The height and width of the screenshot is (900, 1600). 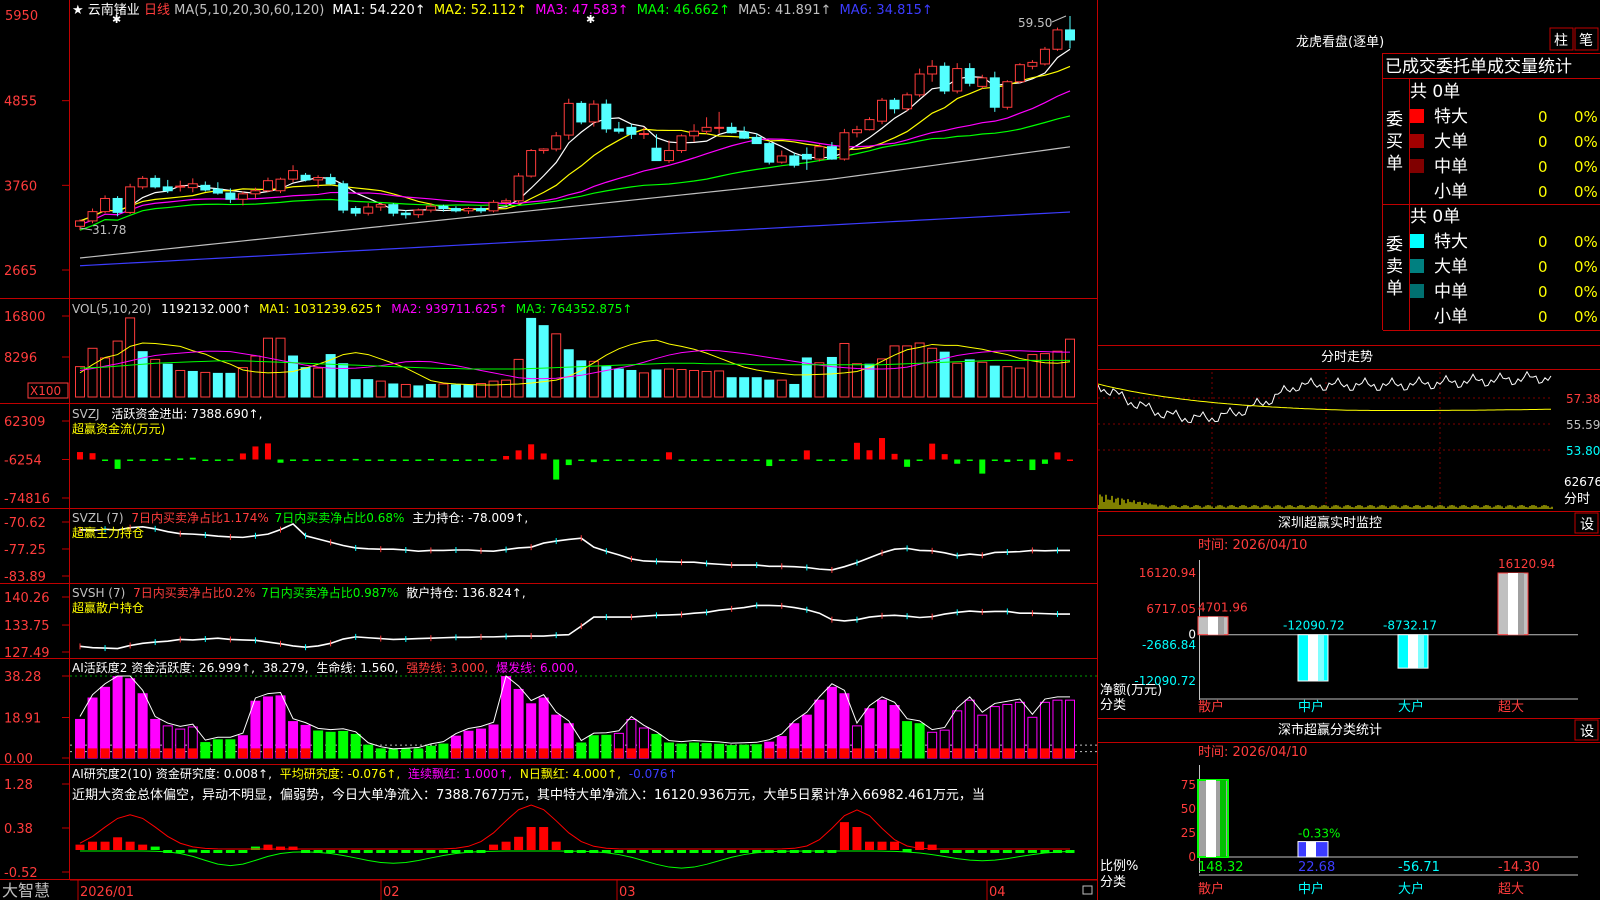 What do you see at coordinates (574, 547) in the screenshot?
I see `holding-line` at bounding box center [574, 547].